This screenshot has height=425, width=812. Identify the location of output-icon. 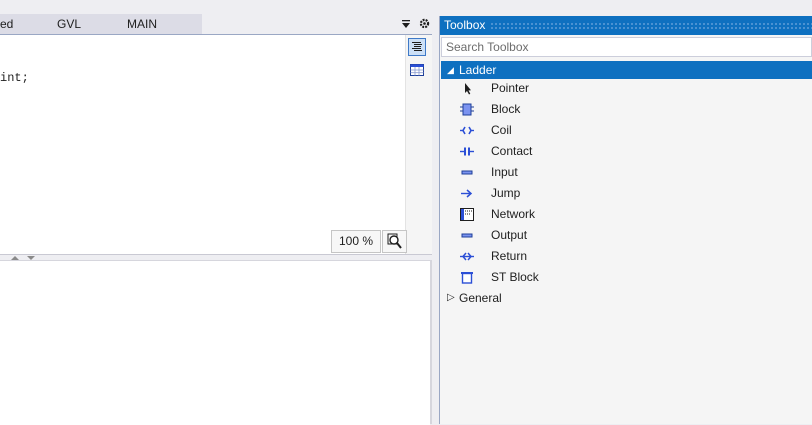
(467, 235).